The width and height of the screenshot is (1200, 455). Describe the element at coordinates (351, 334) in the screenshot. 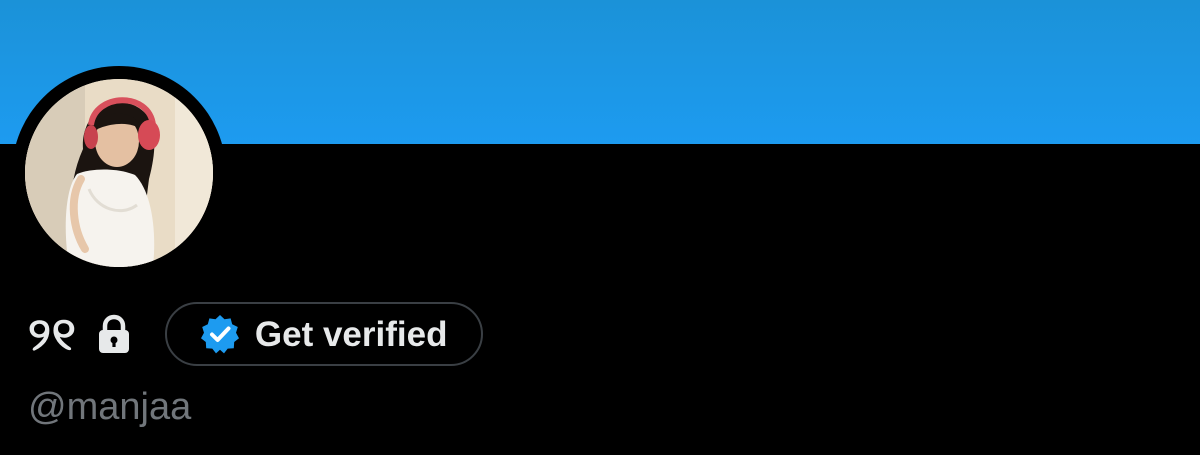

I see `get-verified-label: Get verified` at that location.